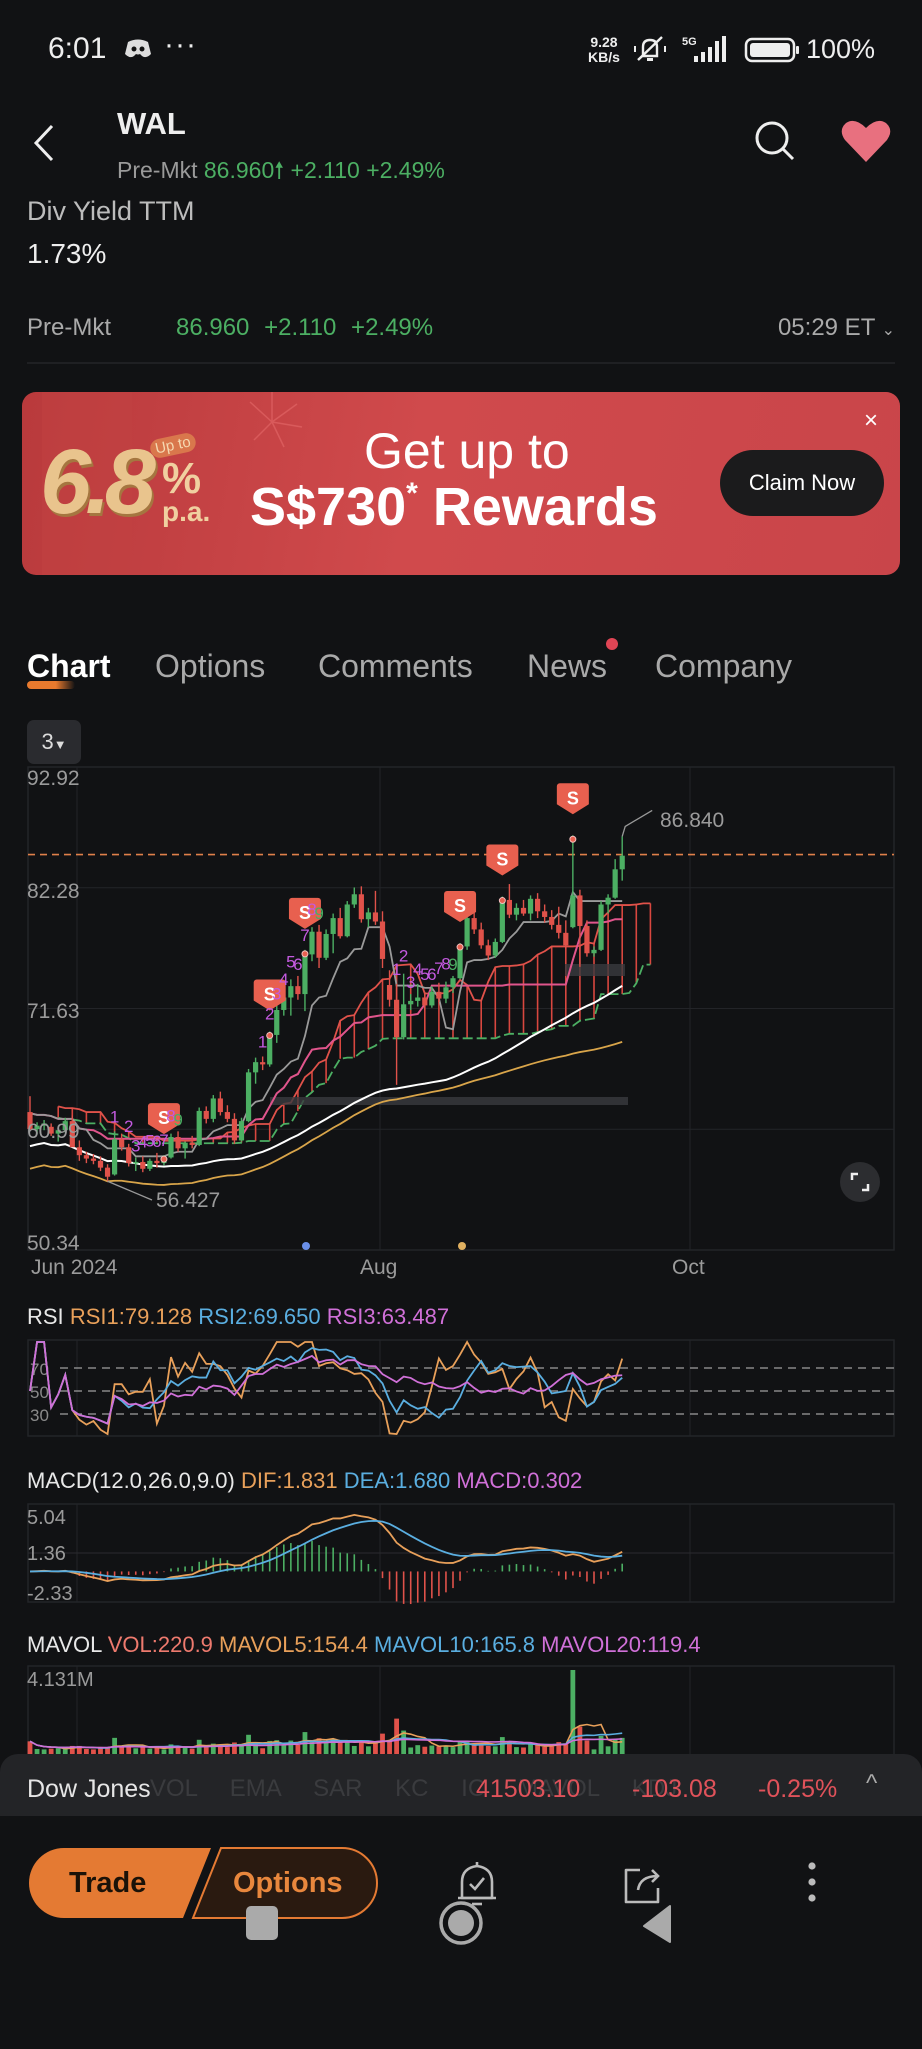  What do you see at coordinates (460, 947) in the screenshot?
I see `signal-dot` at bounding box center [460, 947].